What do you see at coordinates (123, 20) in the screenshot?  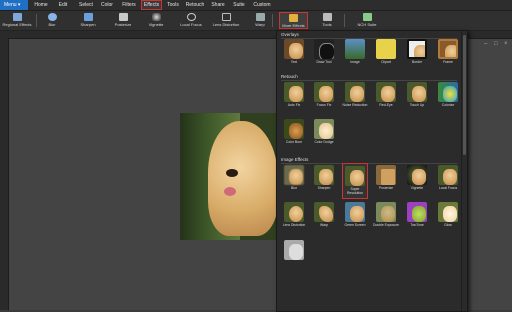 I see `posterize-button: Posterize` at bounding box center [123, 20].